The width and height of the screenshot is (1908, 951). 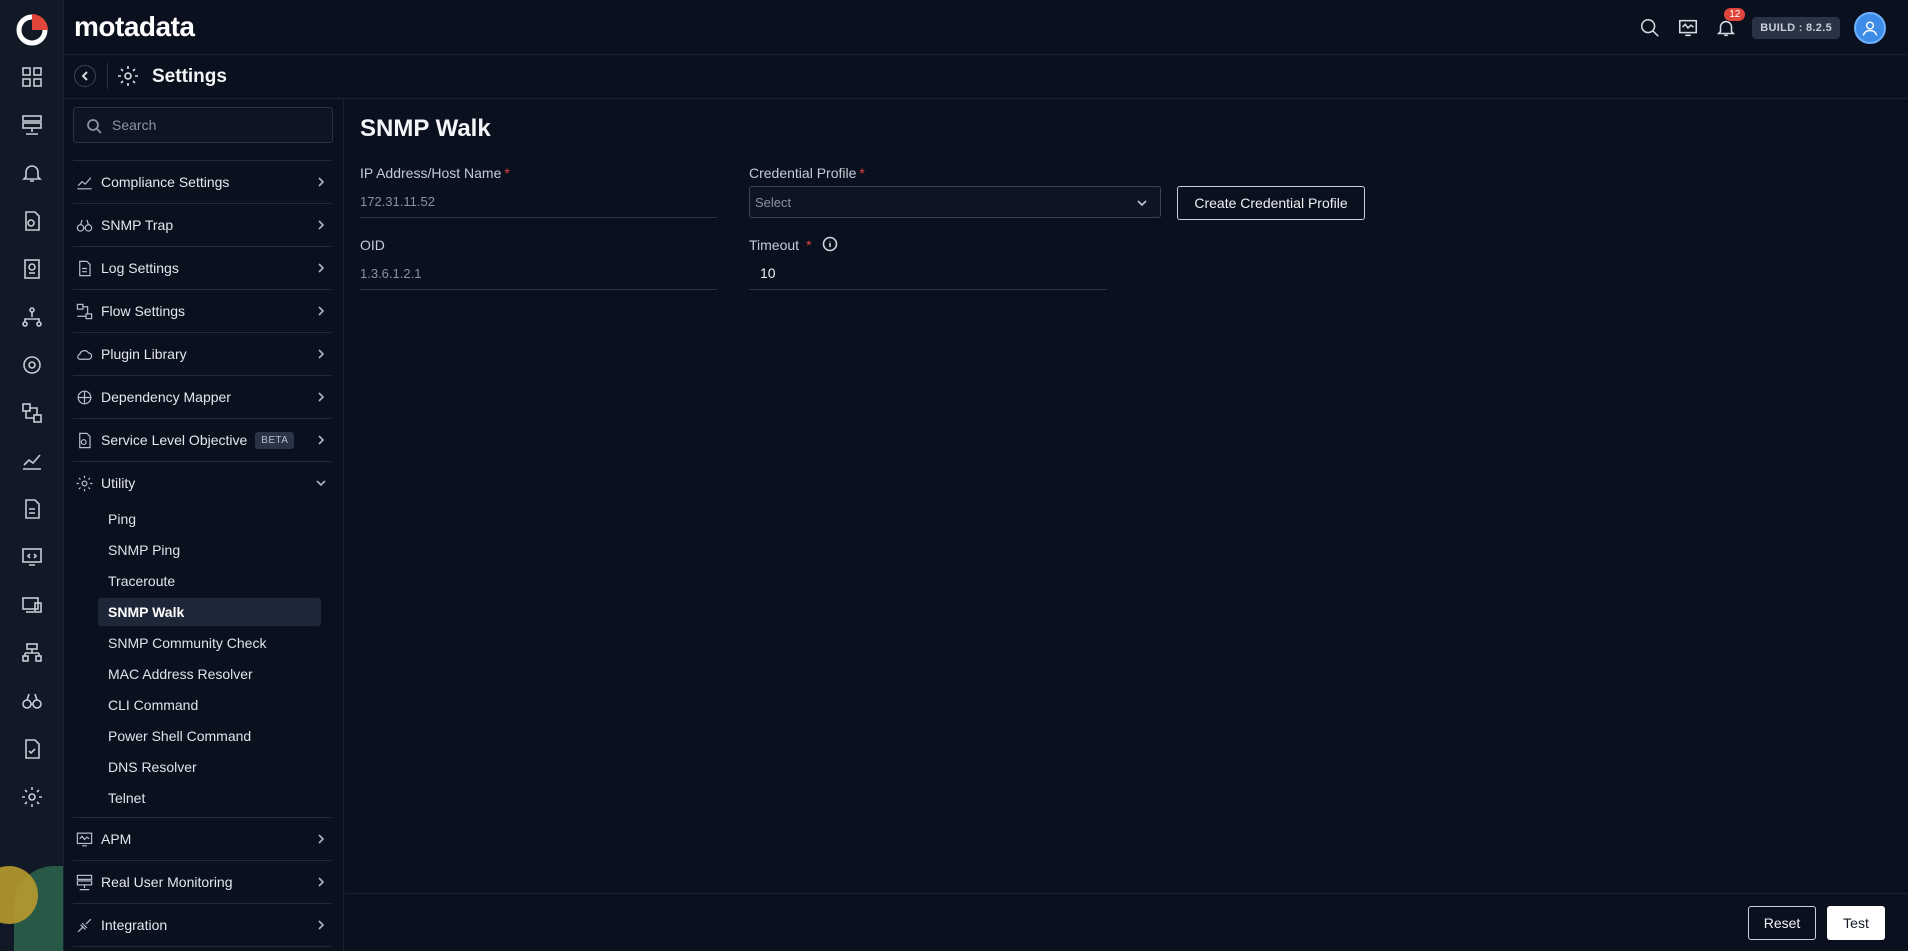 I want to click on motadata-logo-icon, so click(x=32, y=30).